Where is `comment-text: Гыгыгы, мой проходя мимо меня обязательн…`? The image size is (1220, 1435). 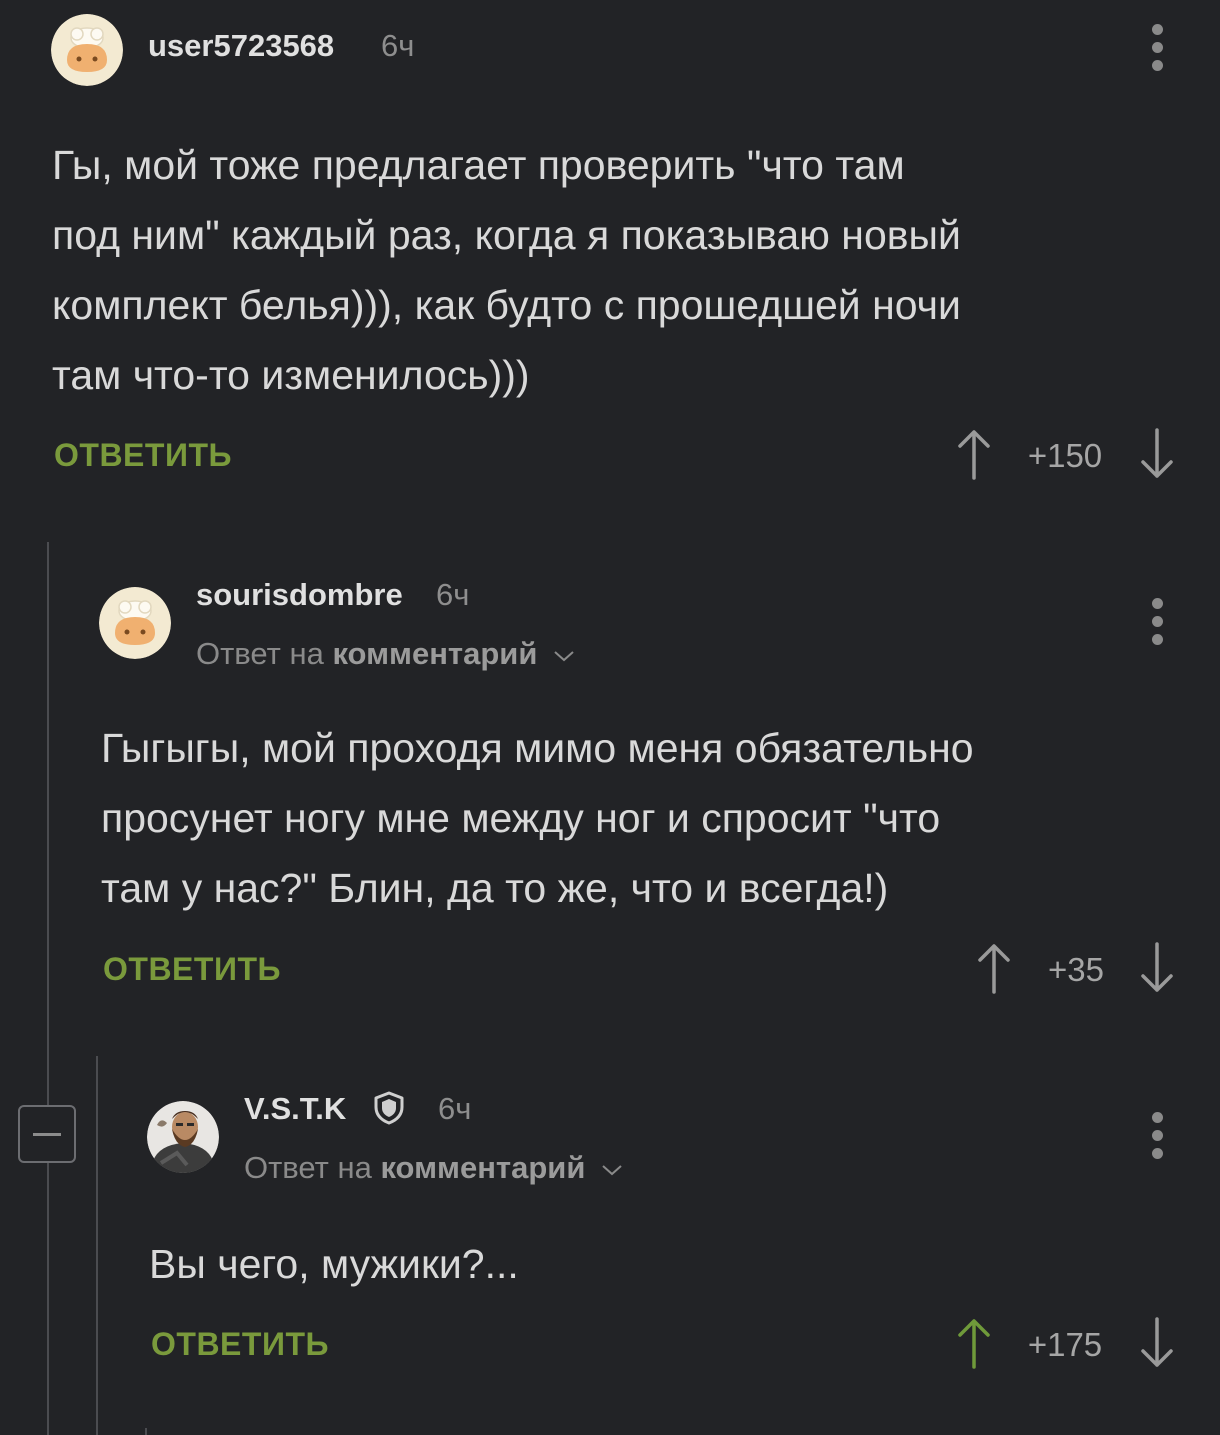
comment-text: Гыгыгы, мой проходя мимо меня обязательн… is located at coordinates (537, 818).